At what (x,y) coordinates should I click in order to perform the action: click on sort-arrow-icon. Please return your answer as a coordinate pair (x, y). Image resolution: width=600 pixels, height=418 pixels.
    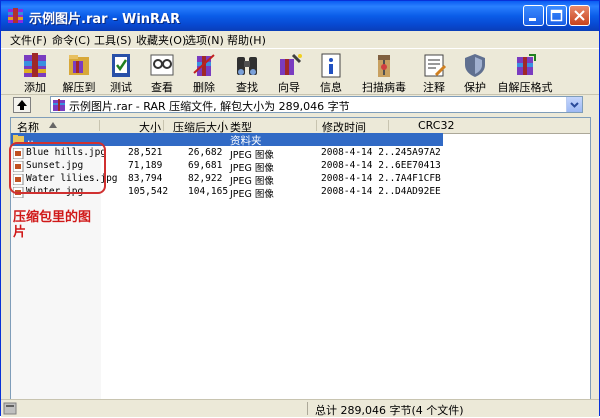
    Looking at the image, I should click on (53, 125).